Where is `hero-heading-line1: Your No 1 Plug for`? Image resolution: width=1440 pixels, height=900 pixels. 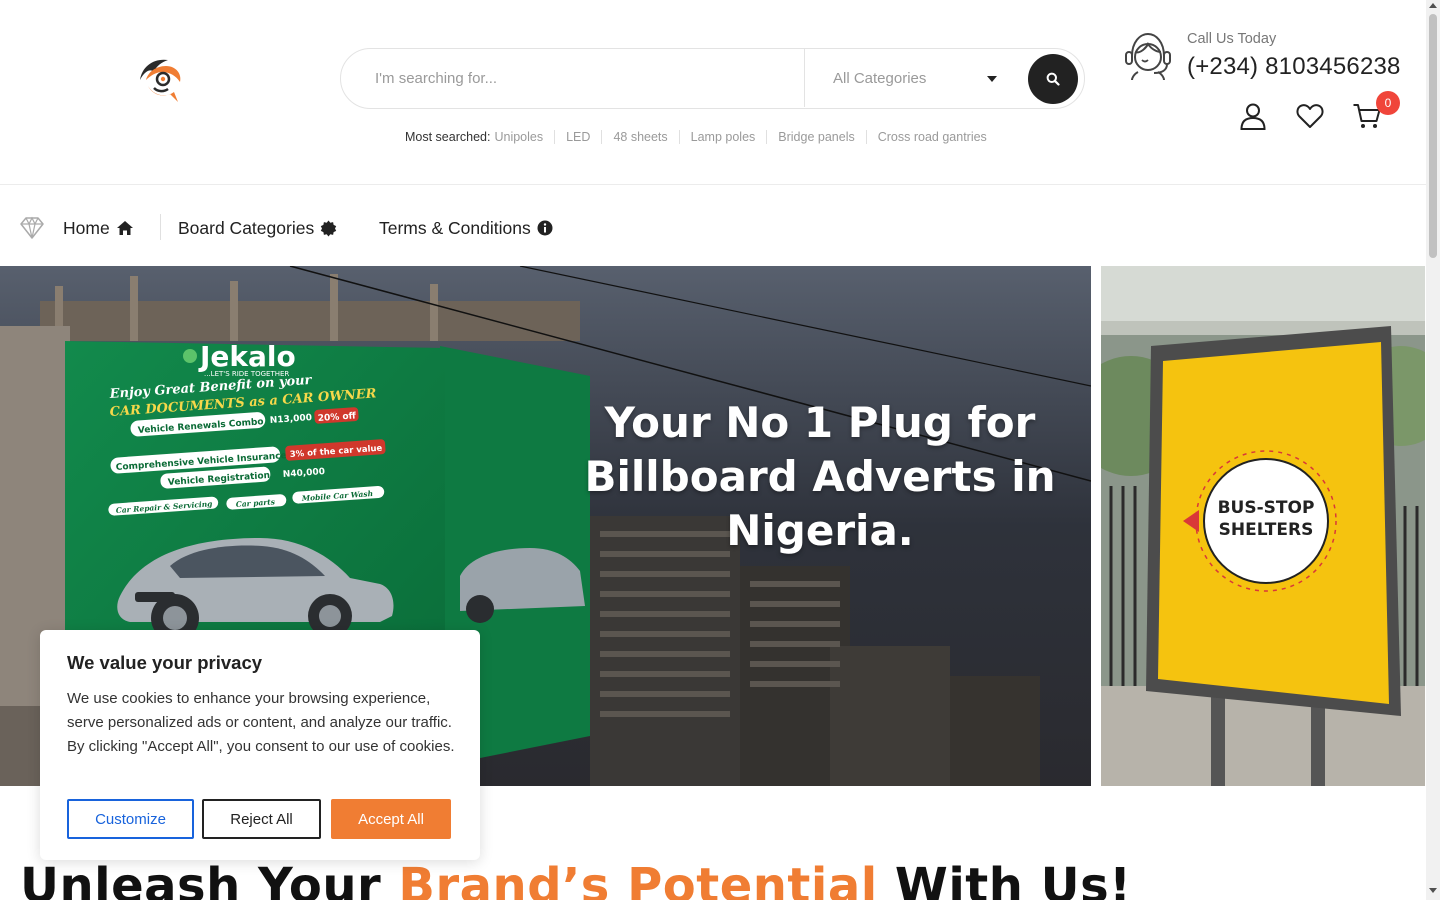
hero-heading-line1: Your No 1 Plug for is located at coordinates (820, 422).